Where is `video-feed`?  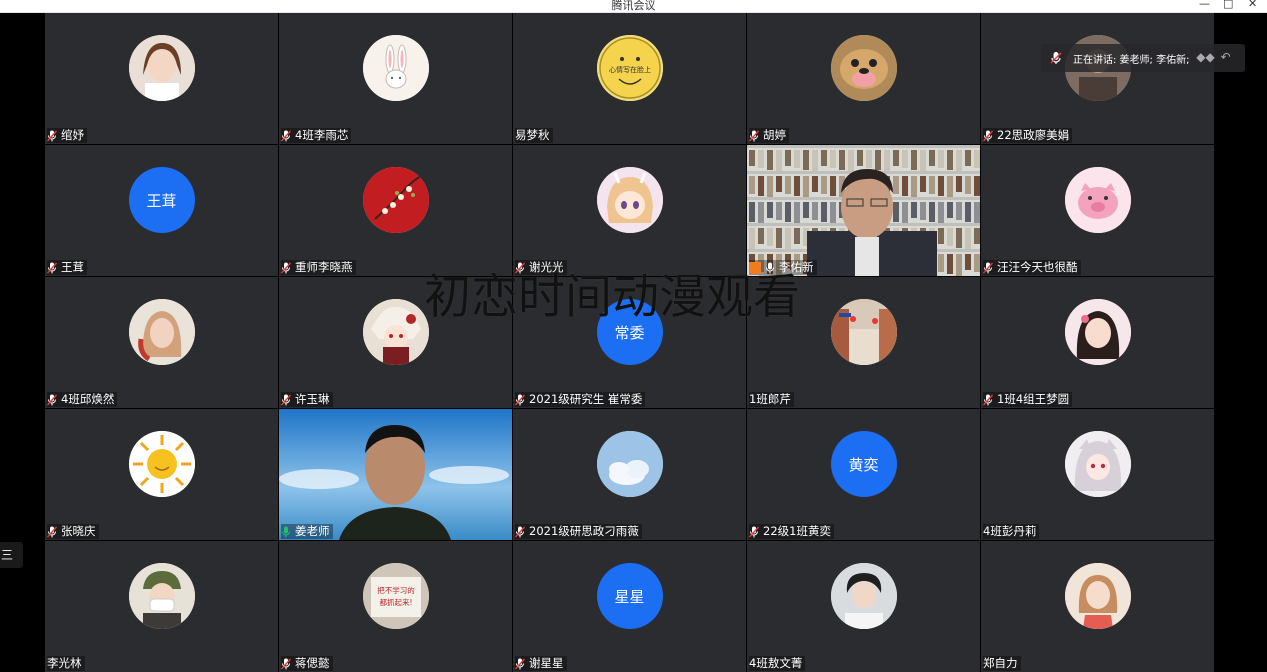 video-feed is located at coordinates (863, 210).